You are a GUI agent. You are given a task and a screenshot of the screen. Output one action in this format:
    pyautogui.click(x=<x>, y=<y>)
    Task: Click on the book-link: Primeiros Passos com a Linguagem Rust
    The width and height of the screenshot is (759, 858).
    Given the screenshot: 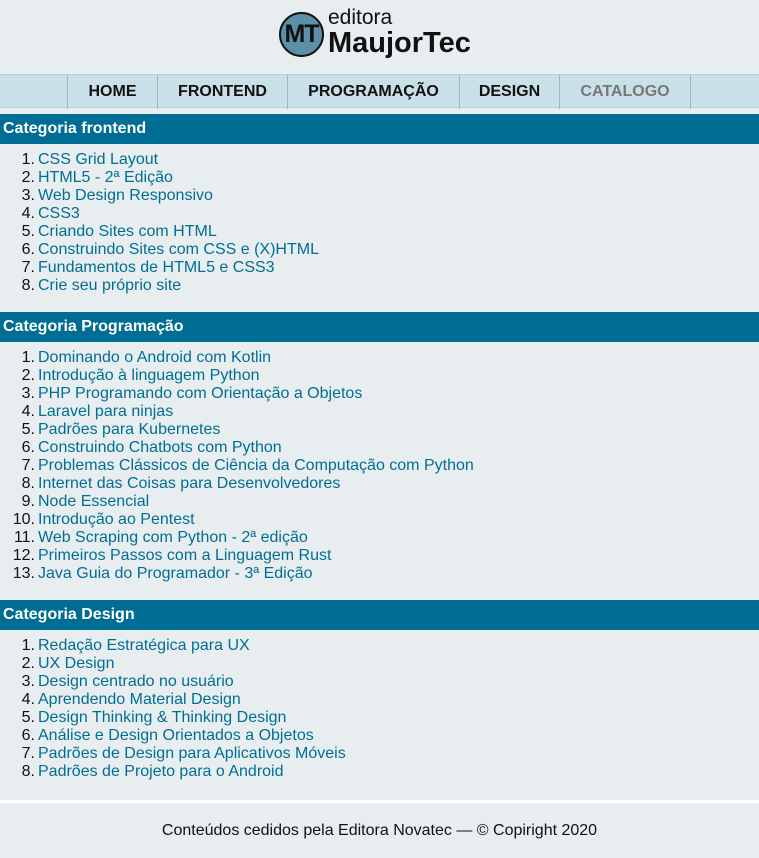 What is the action you would take?
    pyautogui.click(x=184, y=555)
    